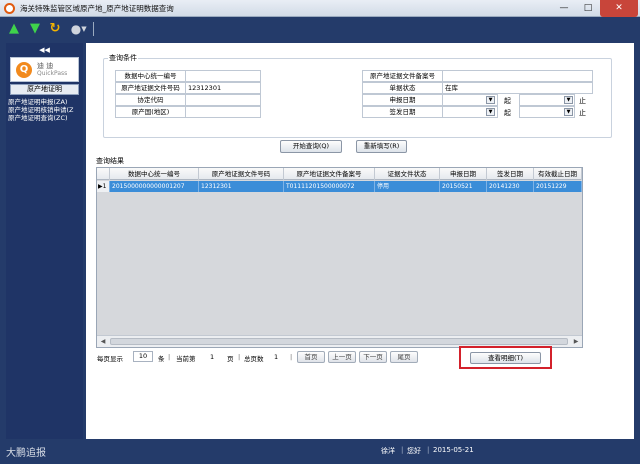  Describe the element at coordinates (26, 453) in the screenshot. I see `watermark: 大鹏追报` at that location.